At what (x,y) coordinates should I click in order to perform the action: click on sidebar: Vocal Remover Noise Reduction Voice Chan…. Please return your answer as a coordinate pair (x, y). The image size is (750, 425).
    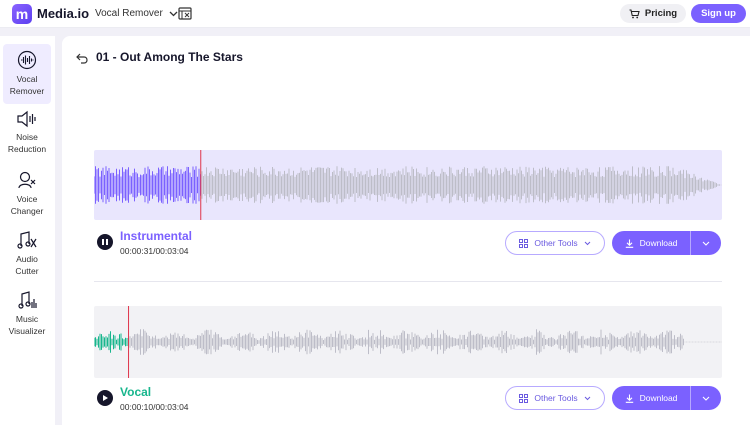
    Looking at the image, I should click on (27, 230).